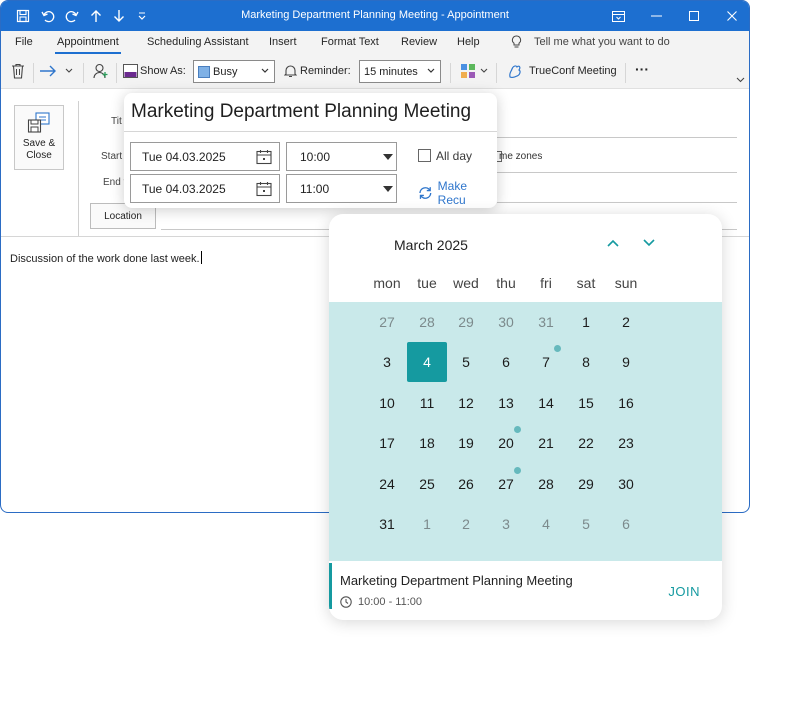 This screenshot has width=798, height=726. I want to click on start-time-select: 10:00, so click(341, 156).